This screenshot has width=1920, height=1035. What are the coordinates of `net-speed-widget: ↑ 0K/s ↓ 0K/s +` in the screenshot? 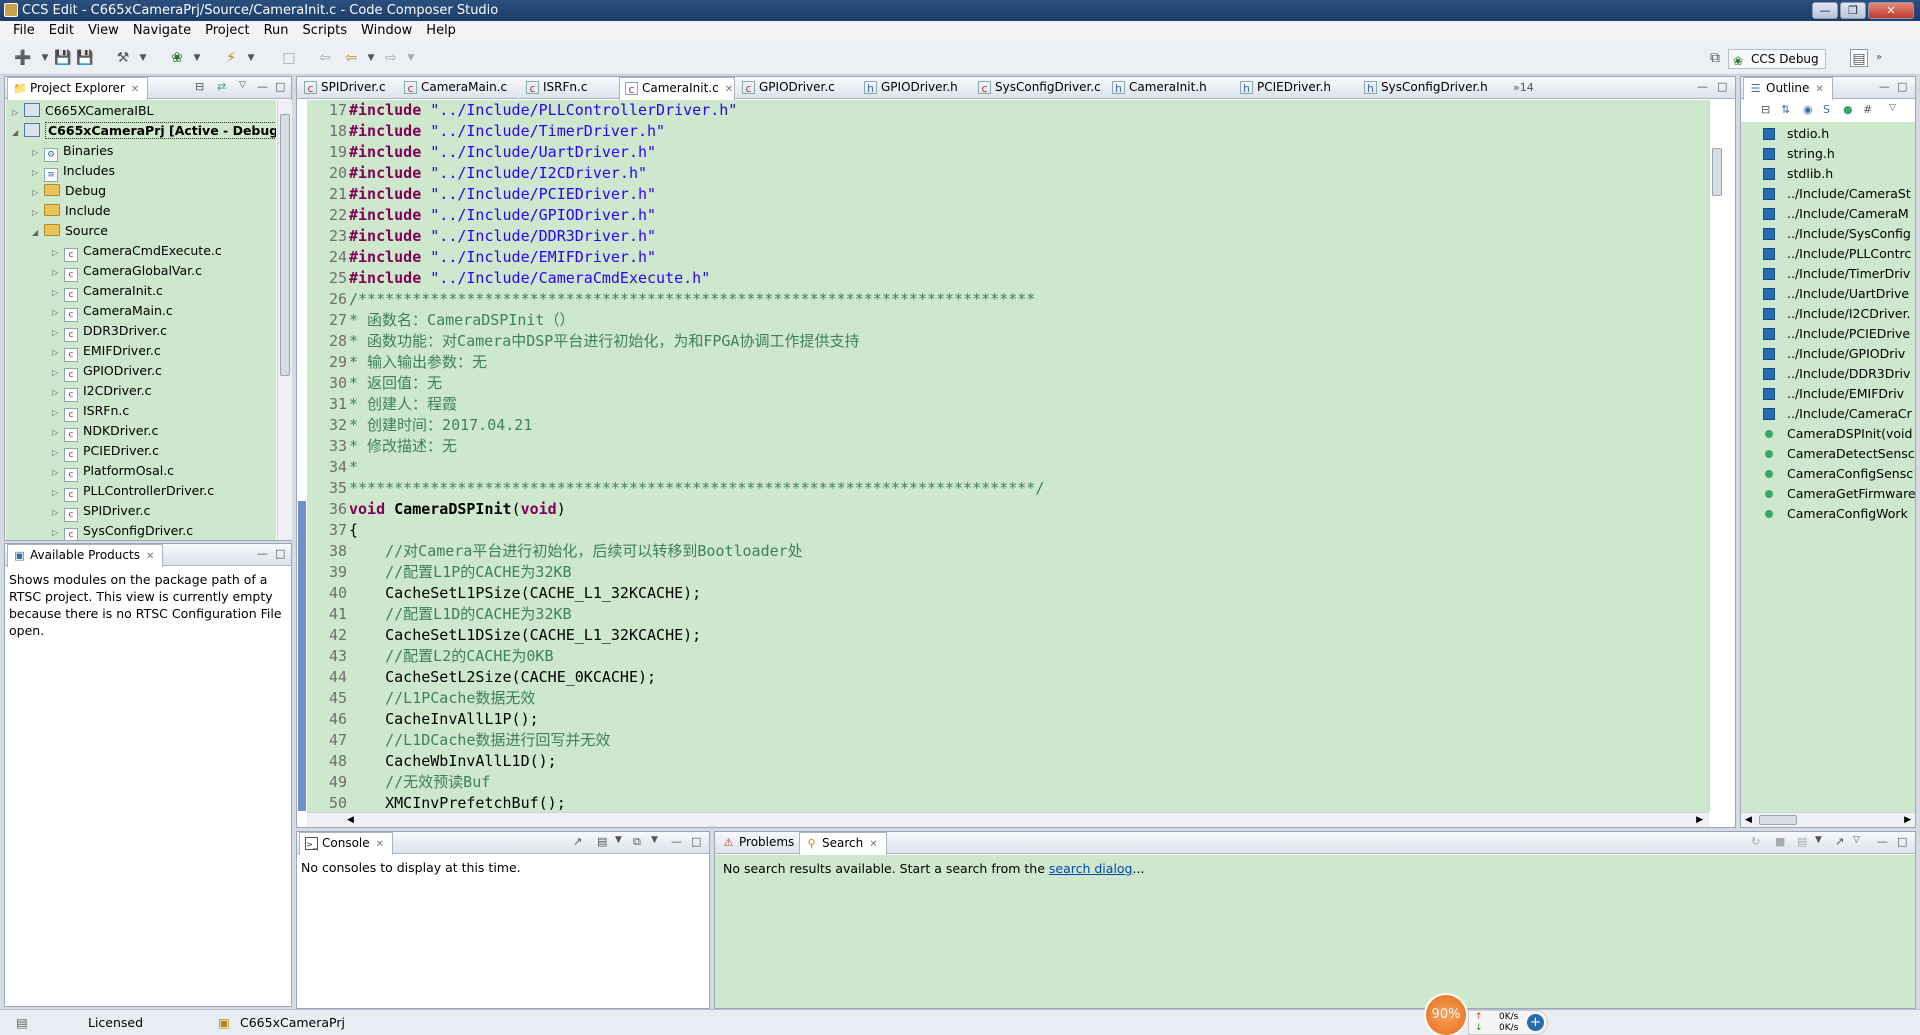 It's located at (1508, 1022).